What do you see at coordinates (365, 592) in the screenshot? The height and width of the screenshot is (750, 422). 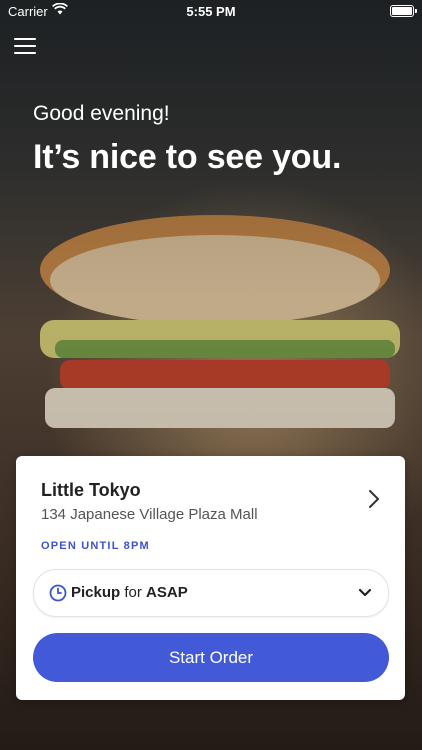 I see `chevron-down-icon` at bounding box center [365, 592].